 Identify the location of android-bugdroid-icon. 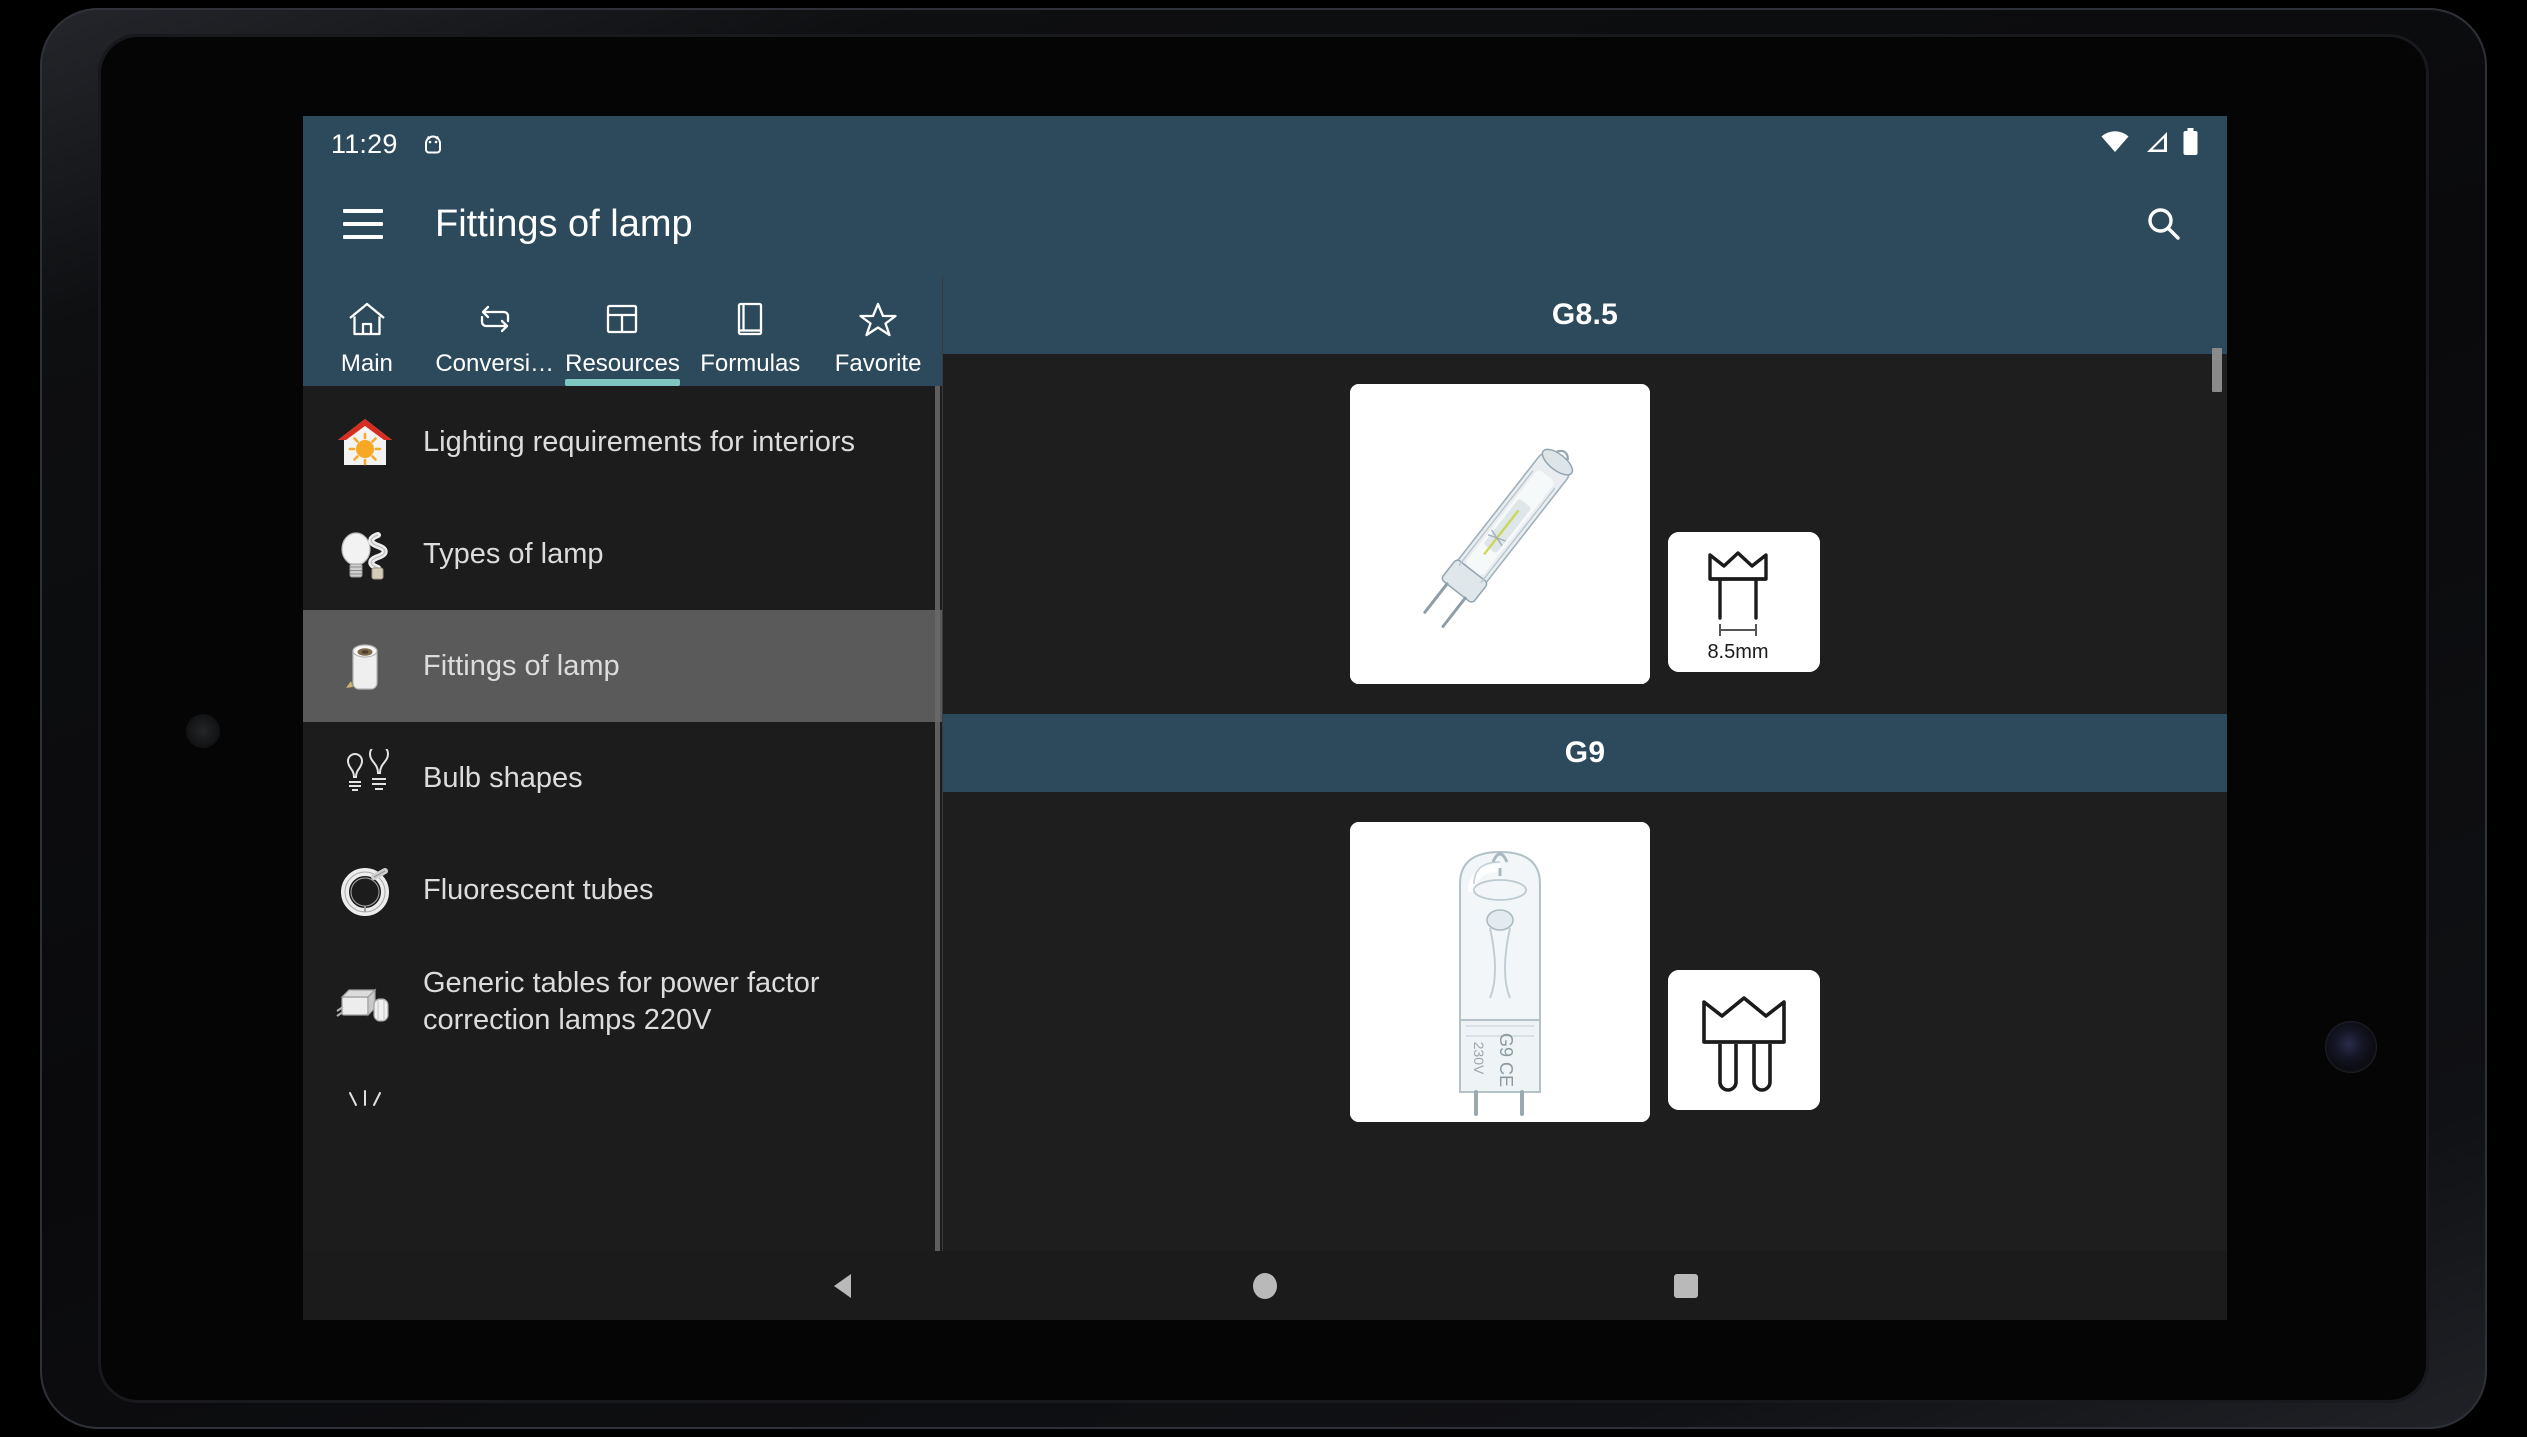
(433, 144).